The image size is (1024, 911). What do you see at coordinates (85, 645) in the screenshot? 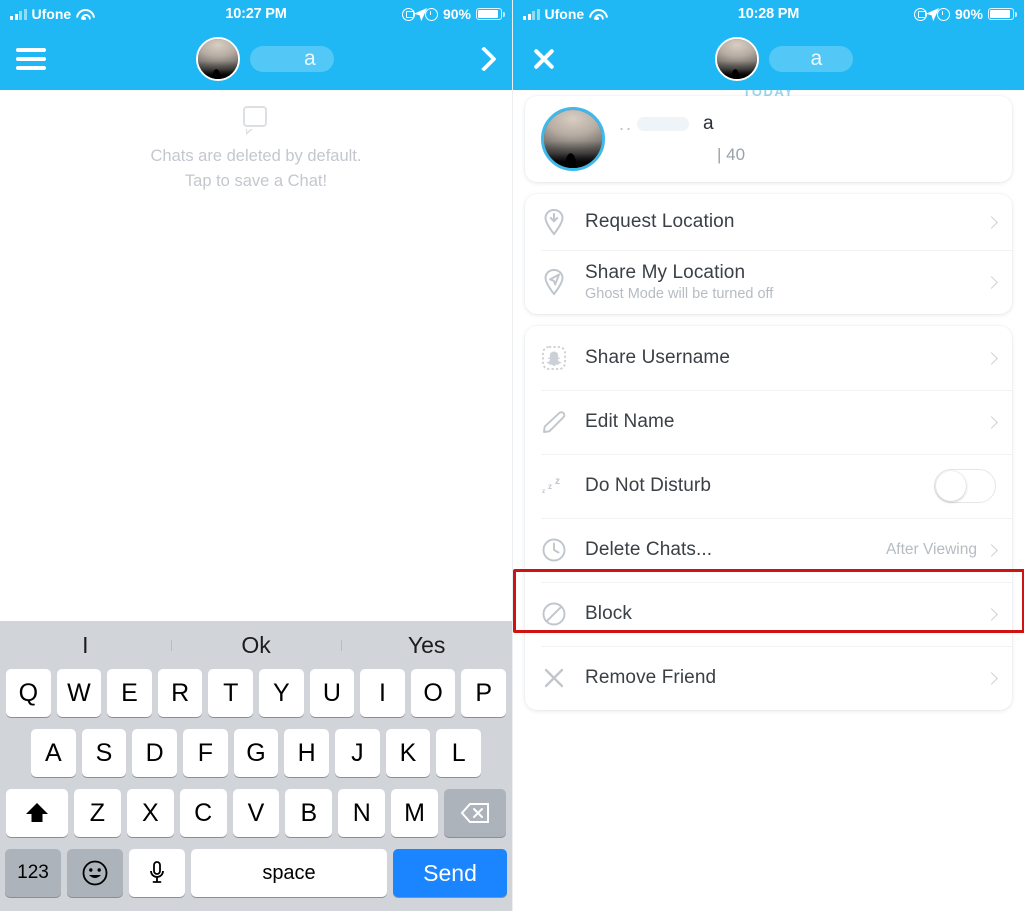
I see `prediction-0: I` at bounding box center [85, 645].